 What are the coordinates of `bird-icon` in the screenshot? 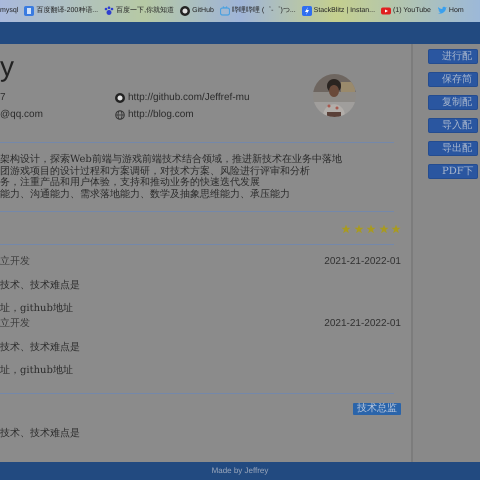 It's located at (441, 11).